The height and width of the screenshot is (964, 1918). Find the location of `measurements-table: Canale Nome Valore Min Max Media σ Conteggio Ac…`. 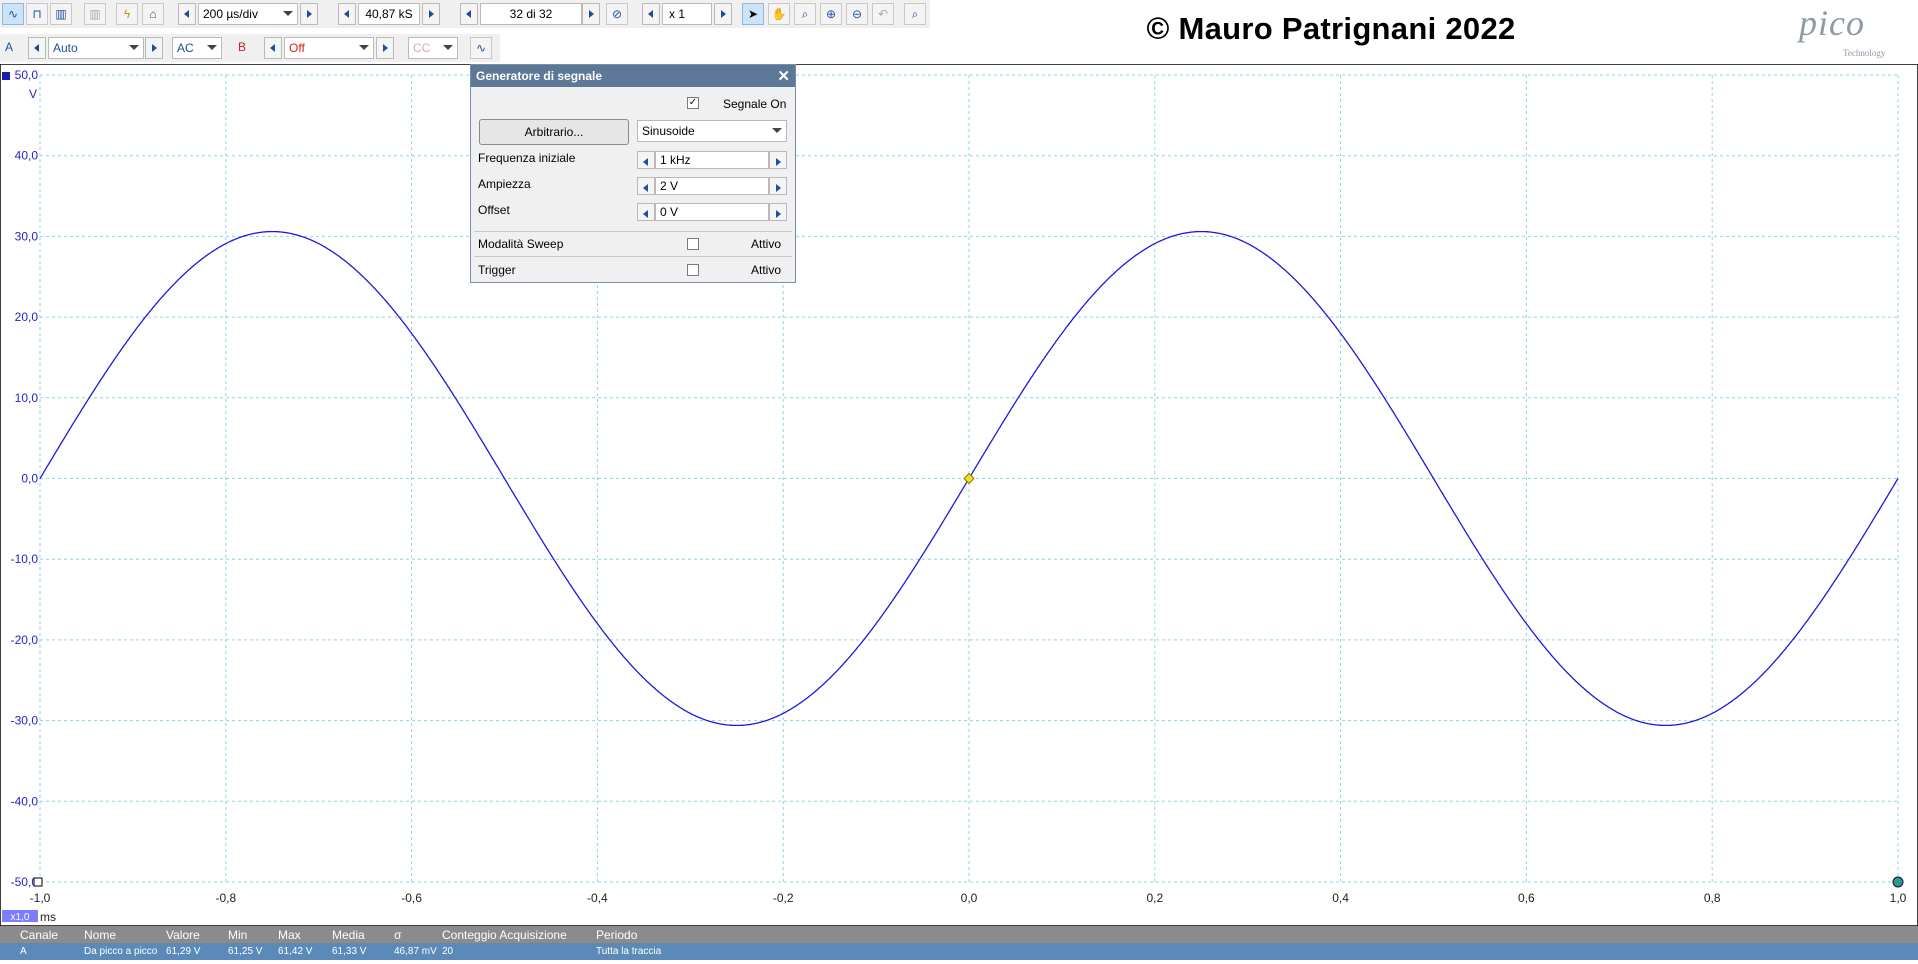

measurements-table: Canale Nome Valore Min Max Media σ Conteggio Ac… is located at coordinates (959, 943).